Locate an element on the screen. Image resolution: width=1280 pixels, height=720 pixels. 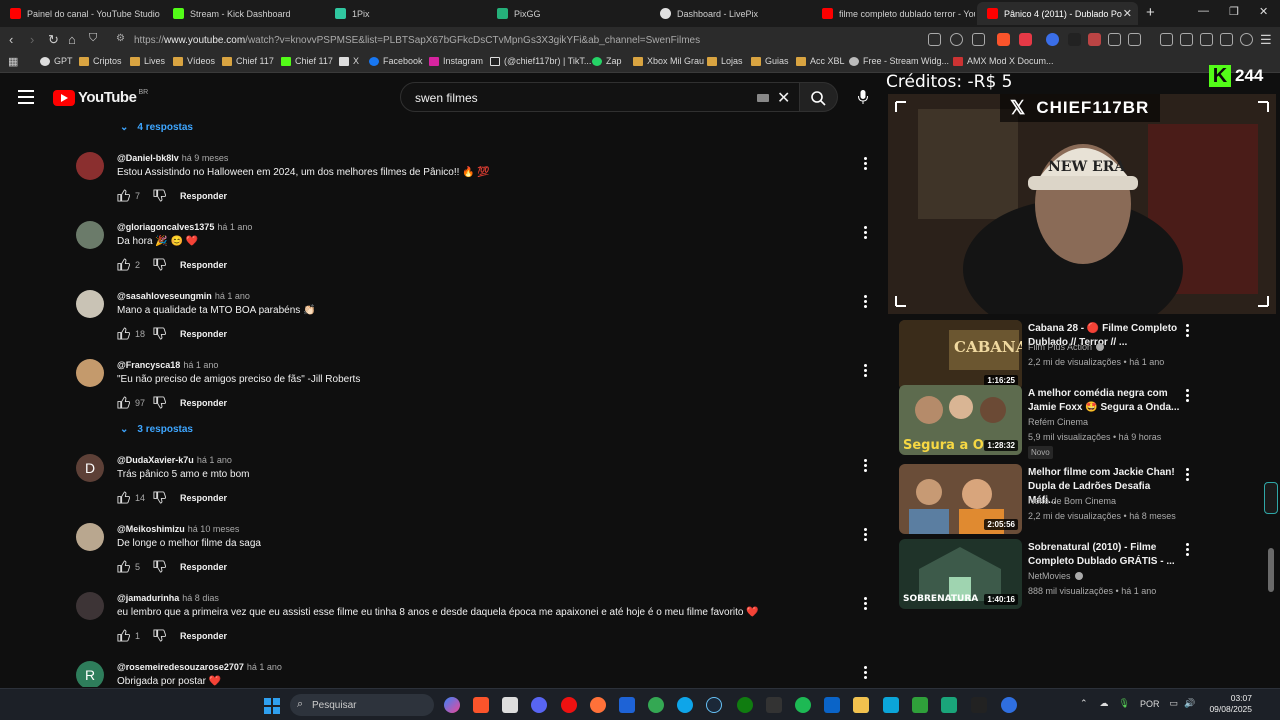
edge-icon is located at coordinates (685, 705).